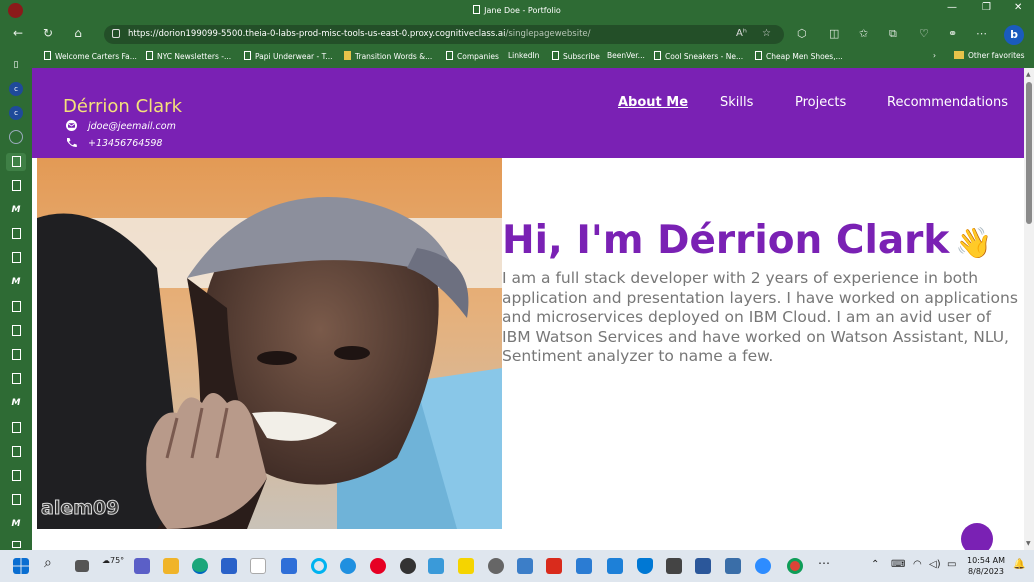 This screenshot has width=1034, height=582. I want to click on windows-start-icon, so click(21, 566).